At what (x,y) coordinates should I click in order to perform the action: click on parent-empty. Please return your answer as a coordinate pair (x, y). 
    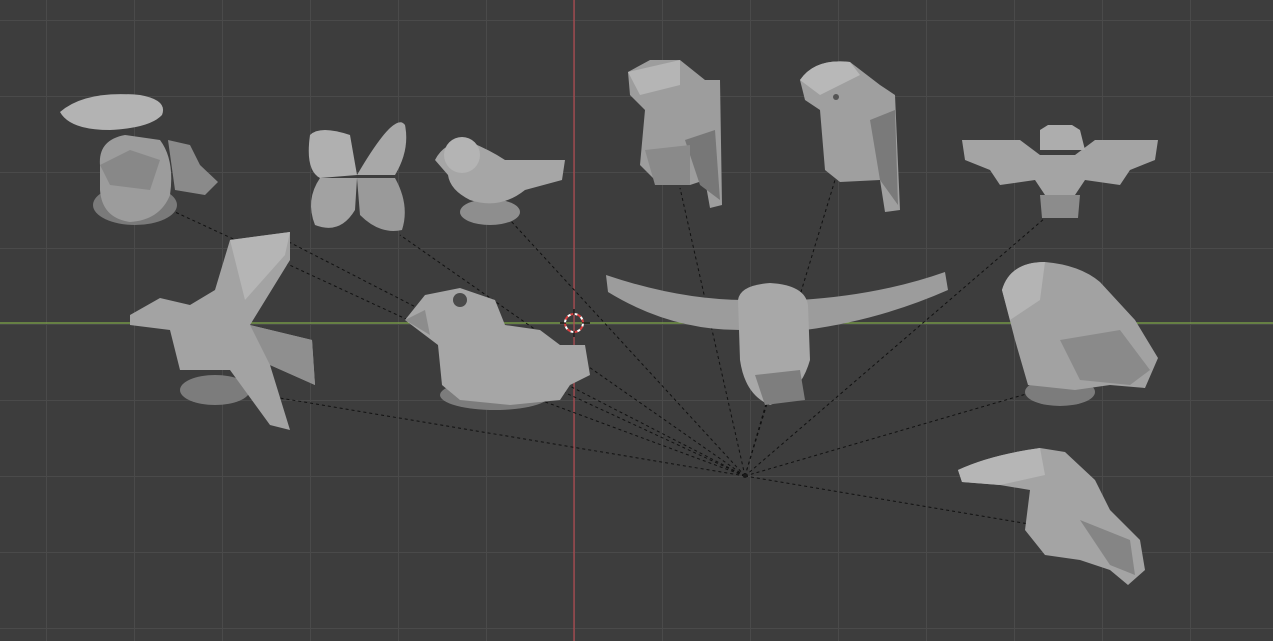
    Looking at the image, I should click on (745, 476).